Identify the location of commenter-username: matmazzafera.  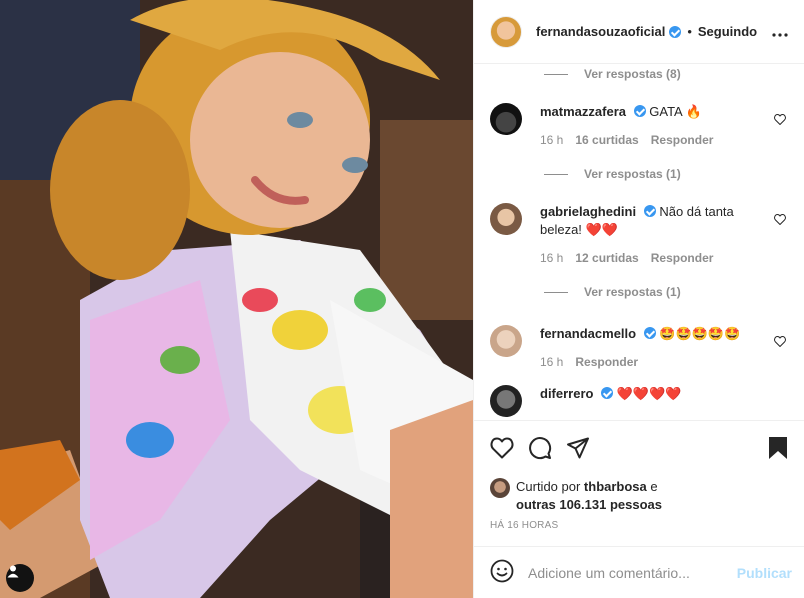
(583, 111).